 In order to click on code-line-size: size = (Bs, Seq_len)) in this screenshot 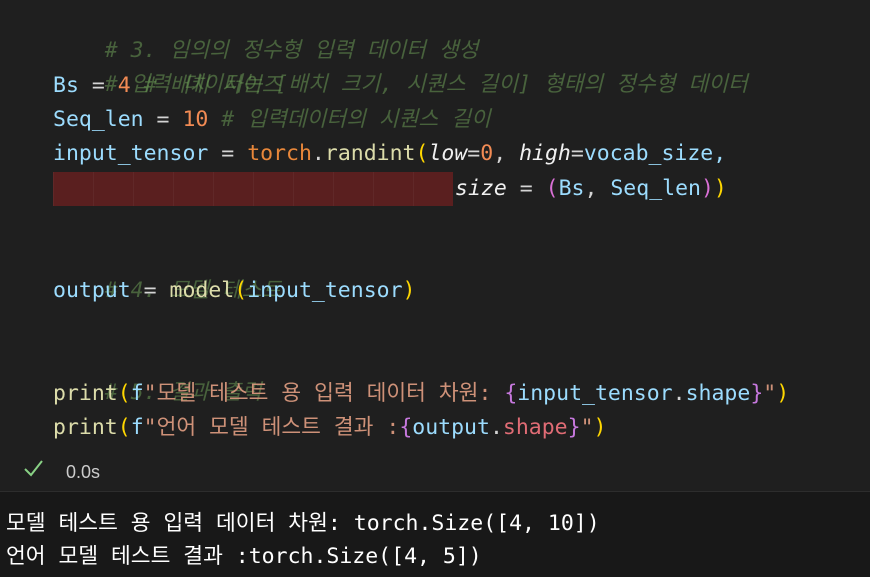, I will do `click(591, 189)`.